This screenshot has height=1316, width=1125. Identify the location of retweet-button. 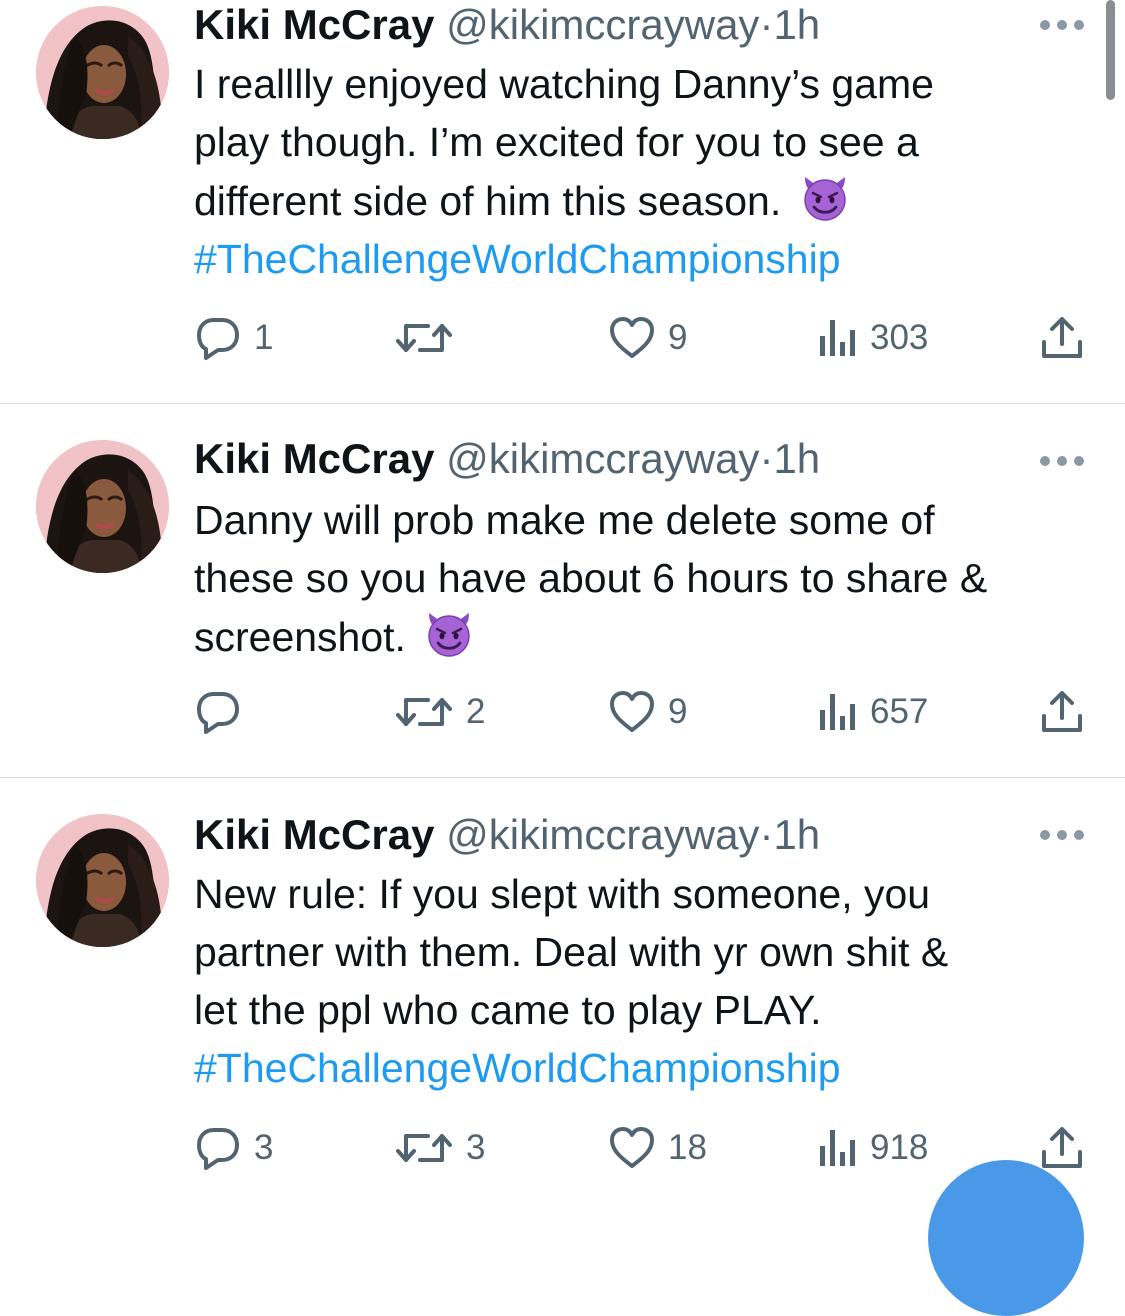
(430, 338).